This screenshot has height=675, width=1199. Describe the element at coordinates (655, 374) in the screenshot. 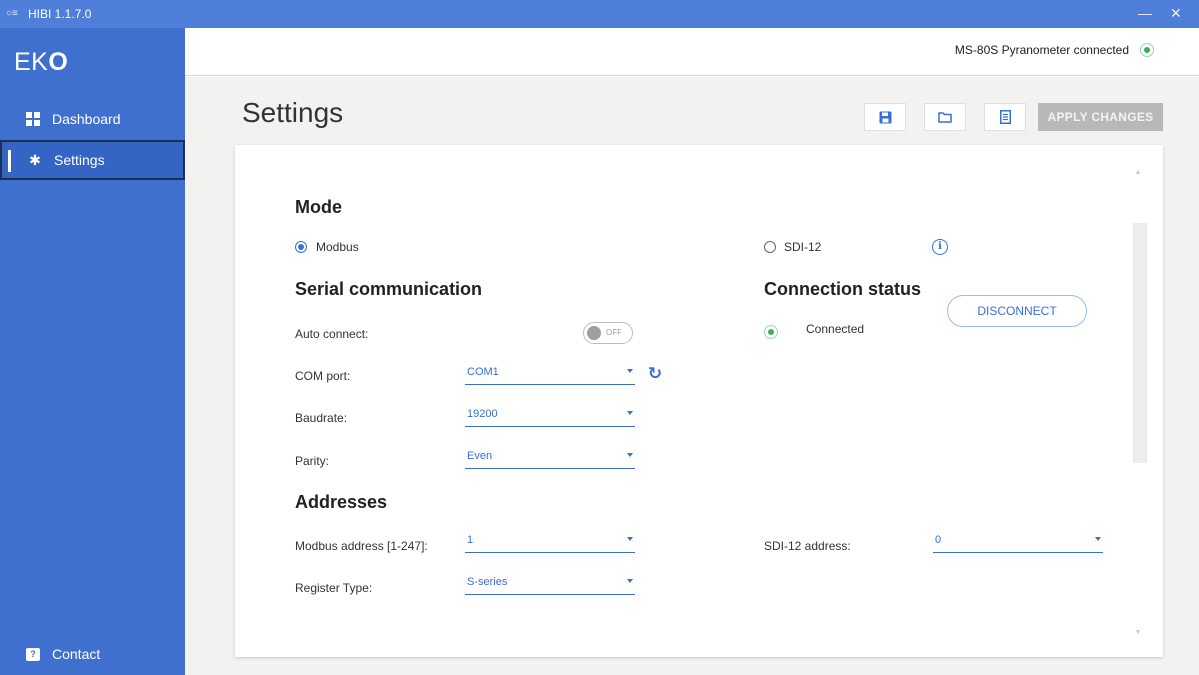

I see `refresh-icon: ↻` at that location.